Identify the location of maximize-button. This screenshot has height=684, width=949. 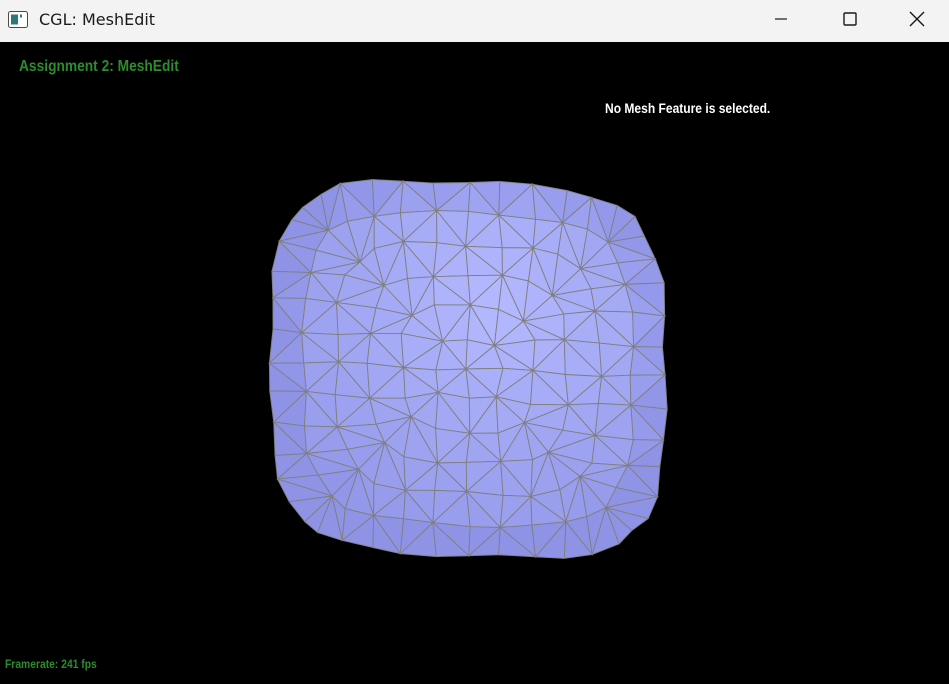
(850, 21).